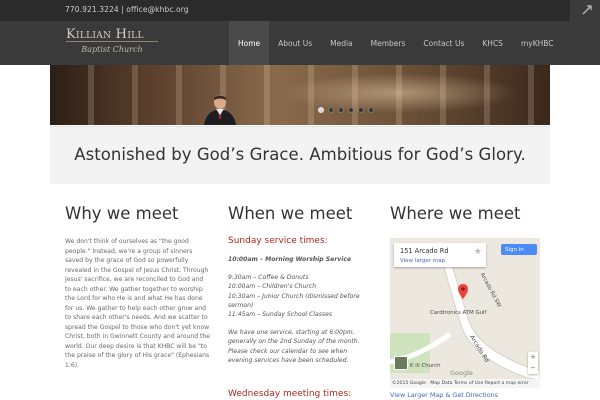 Image resolution: width=600 pixels, height=400 pixels. I want to click on map-sign-in-button: Sign in, so click(519, 249).